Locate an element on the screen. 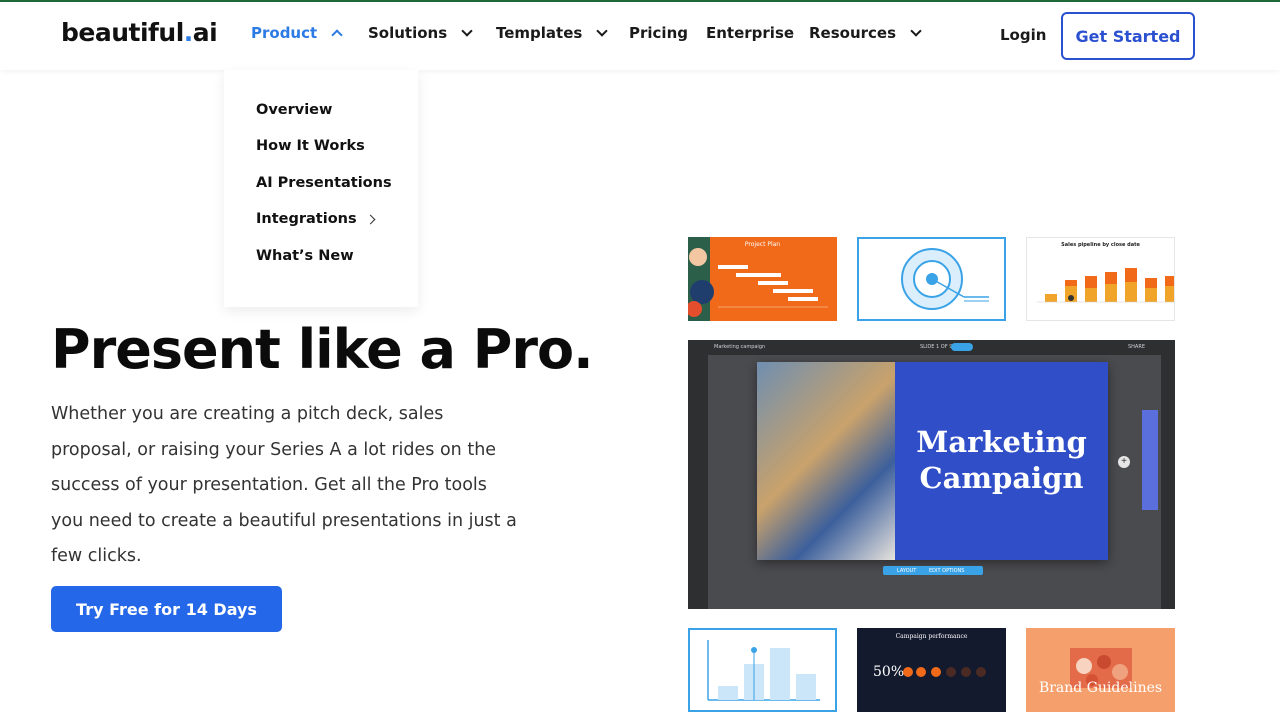  dropdown-item-how-it-works: How It Works is located at coordinates (310, 146).